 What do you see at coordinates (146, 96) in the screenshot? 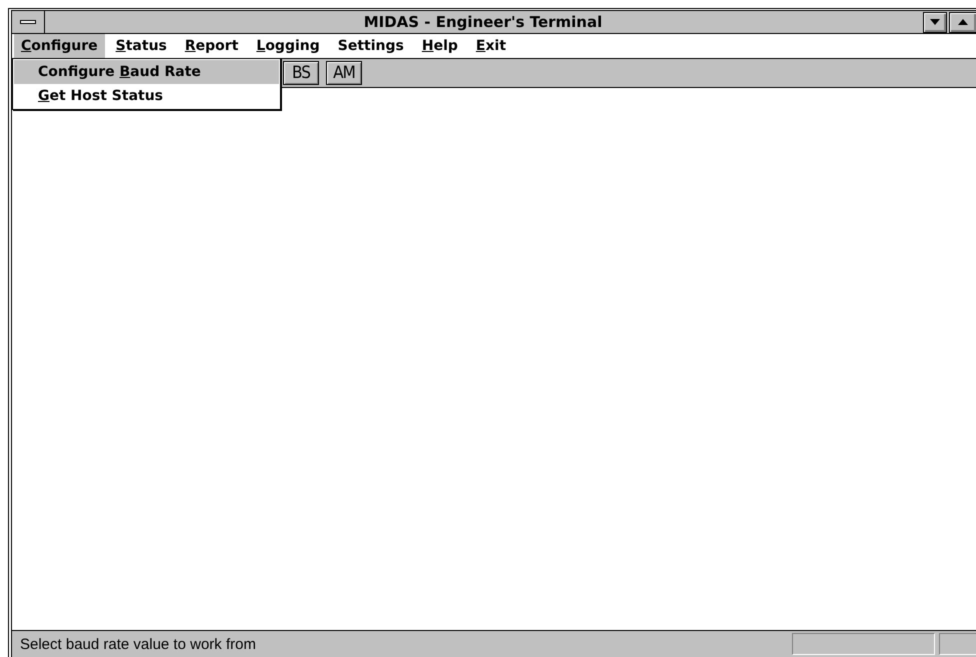
I see `menu-option: Get Host Status` at bounding box center [146, 96].